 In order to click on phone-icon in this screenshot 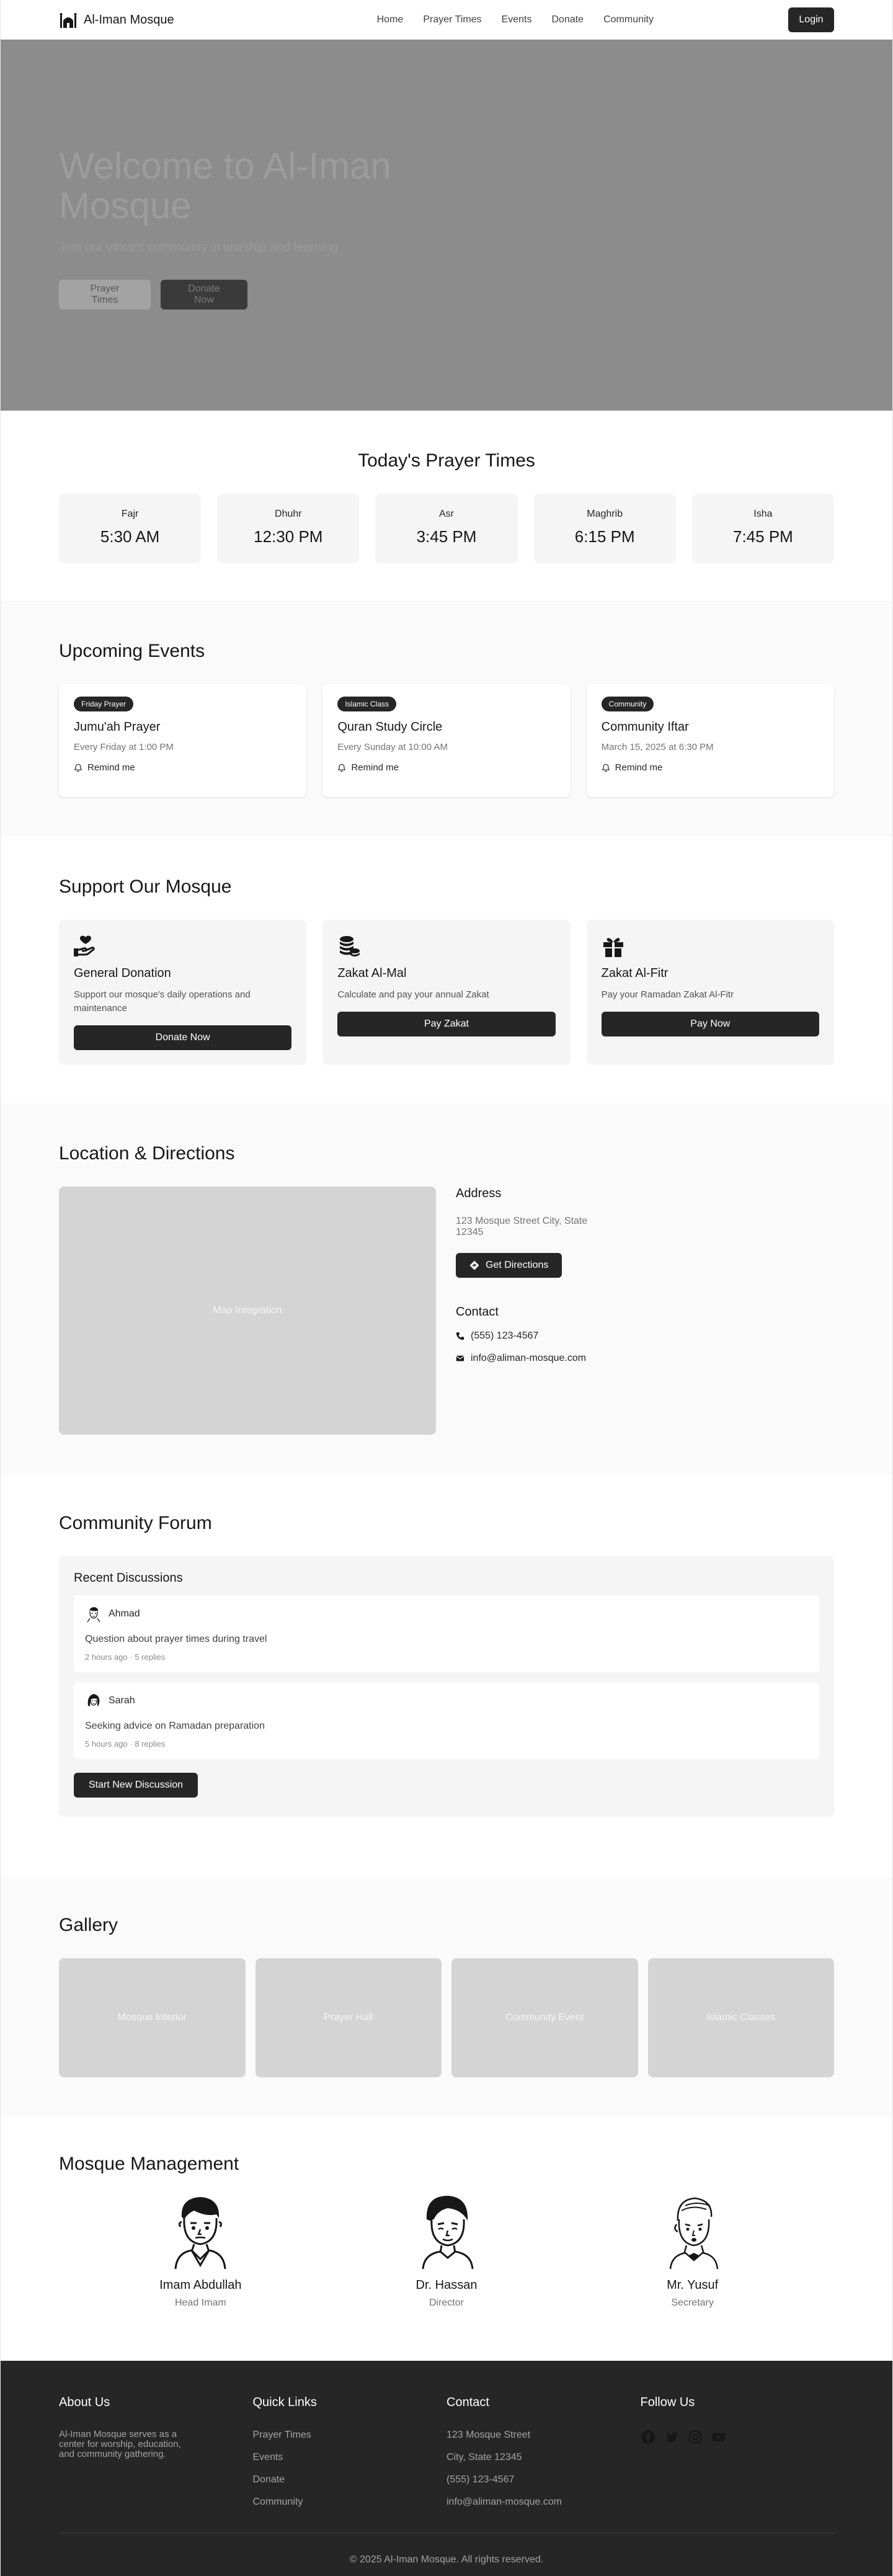, I will do `click(460, 1336)`.